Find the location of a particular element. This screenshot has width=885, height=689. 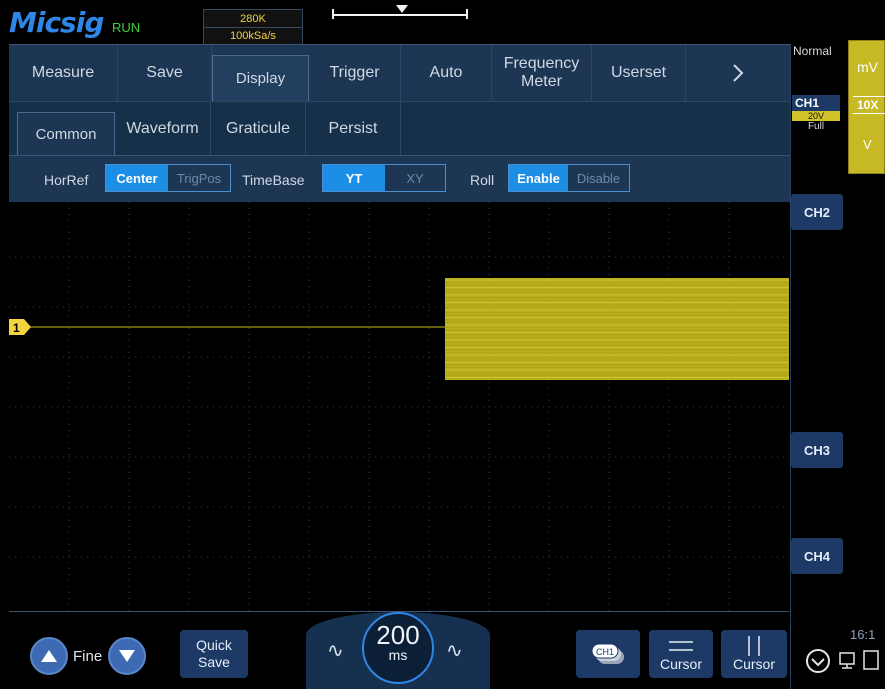

collapse-circle-icon is located at coordinates (818, 661).